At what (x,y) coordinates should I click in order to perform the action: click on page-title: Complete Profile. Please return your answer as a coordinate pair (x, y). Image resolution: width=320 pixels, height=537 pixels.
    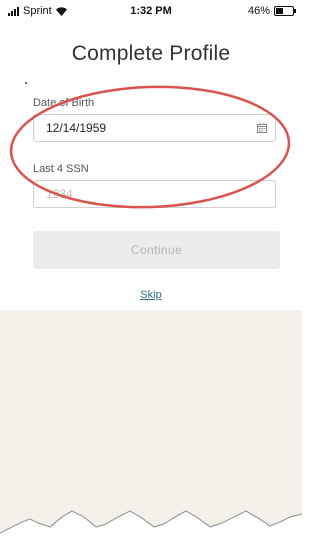
    Looking at the image, I should click on (151, 53).